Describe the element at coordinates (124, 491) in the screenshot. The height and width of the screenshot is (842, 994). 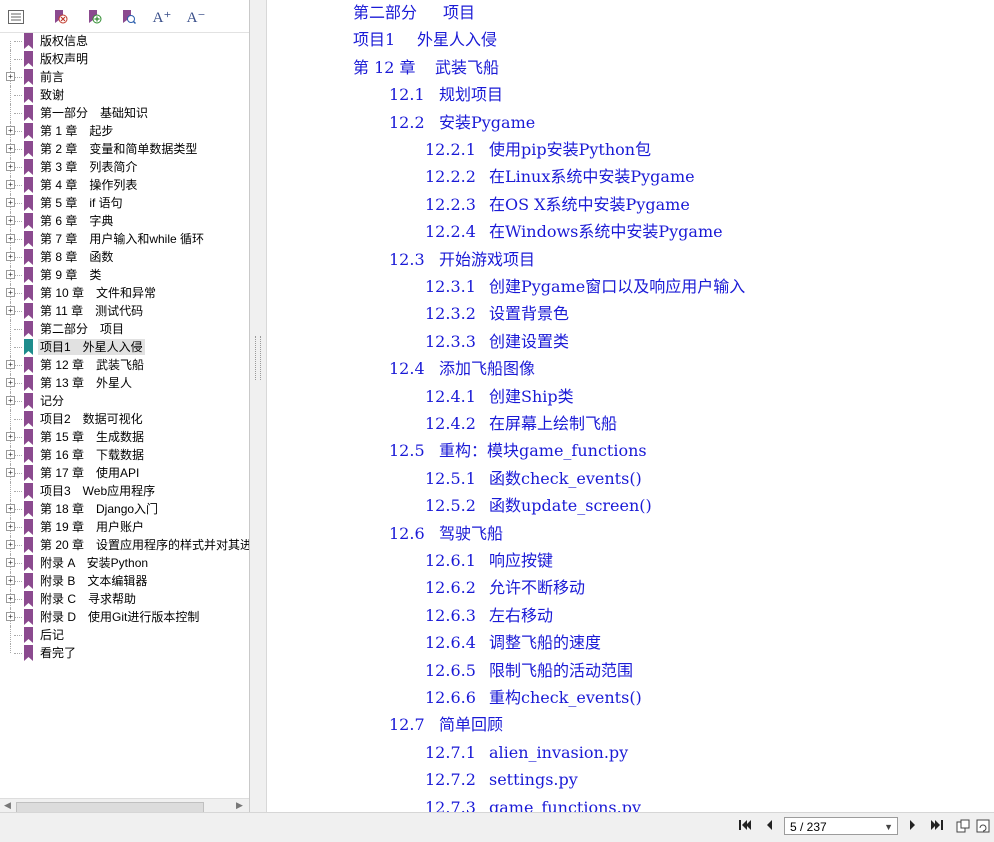
I see `outline-item: 项目3 Web应用程序` at that location.